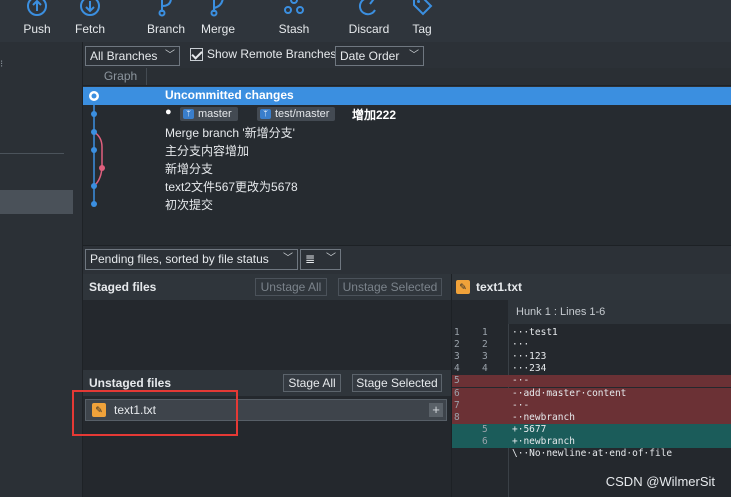 The image size is (731, 497). What do you see at coordinates (407, 114) in the screenshot?
I see `commit-row: ● ᛘ master ᛘ test/master 增加222` at bounding box center [407, 114].